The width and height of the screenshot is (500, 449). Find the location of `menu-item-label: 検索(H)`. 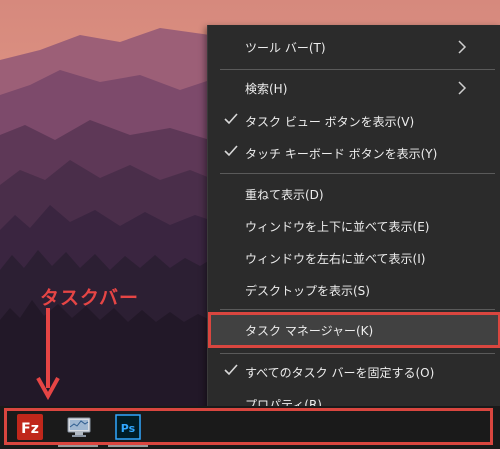

menu-item-label: 検索(H) is located at coordinates (266, 89).